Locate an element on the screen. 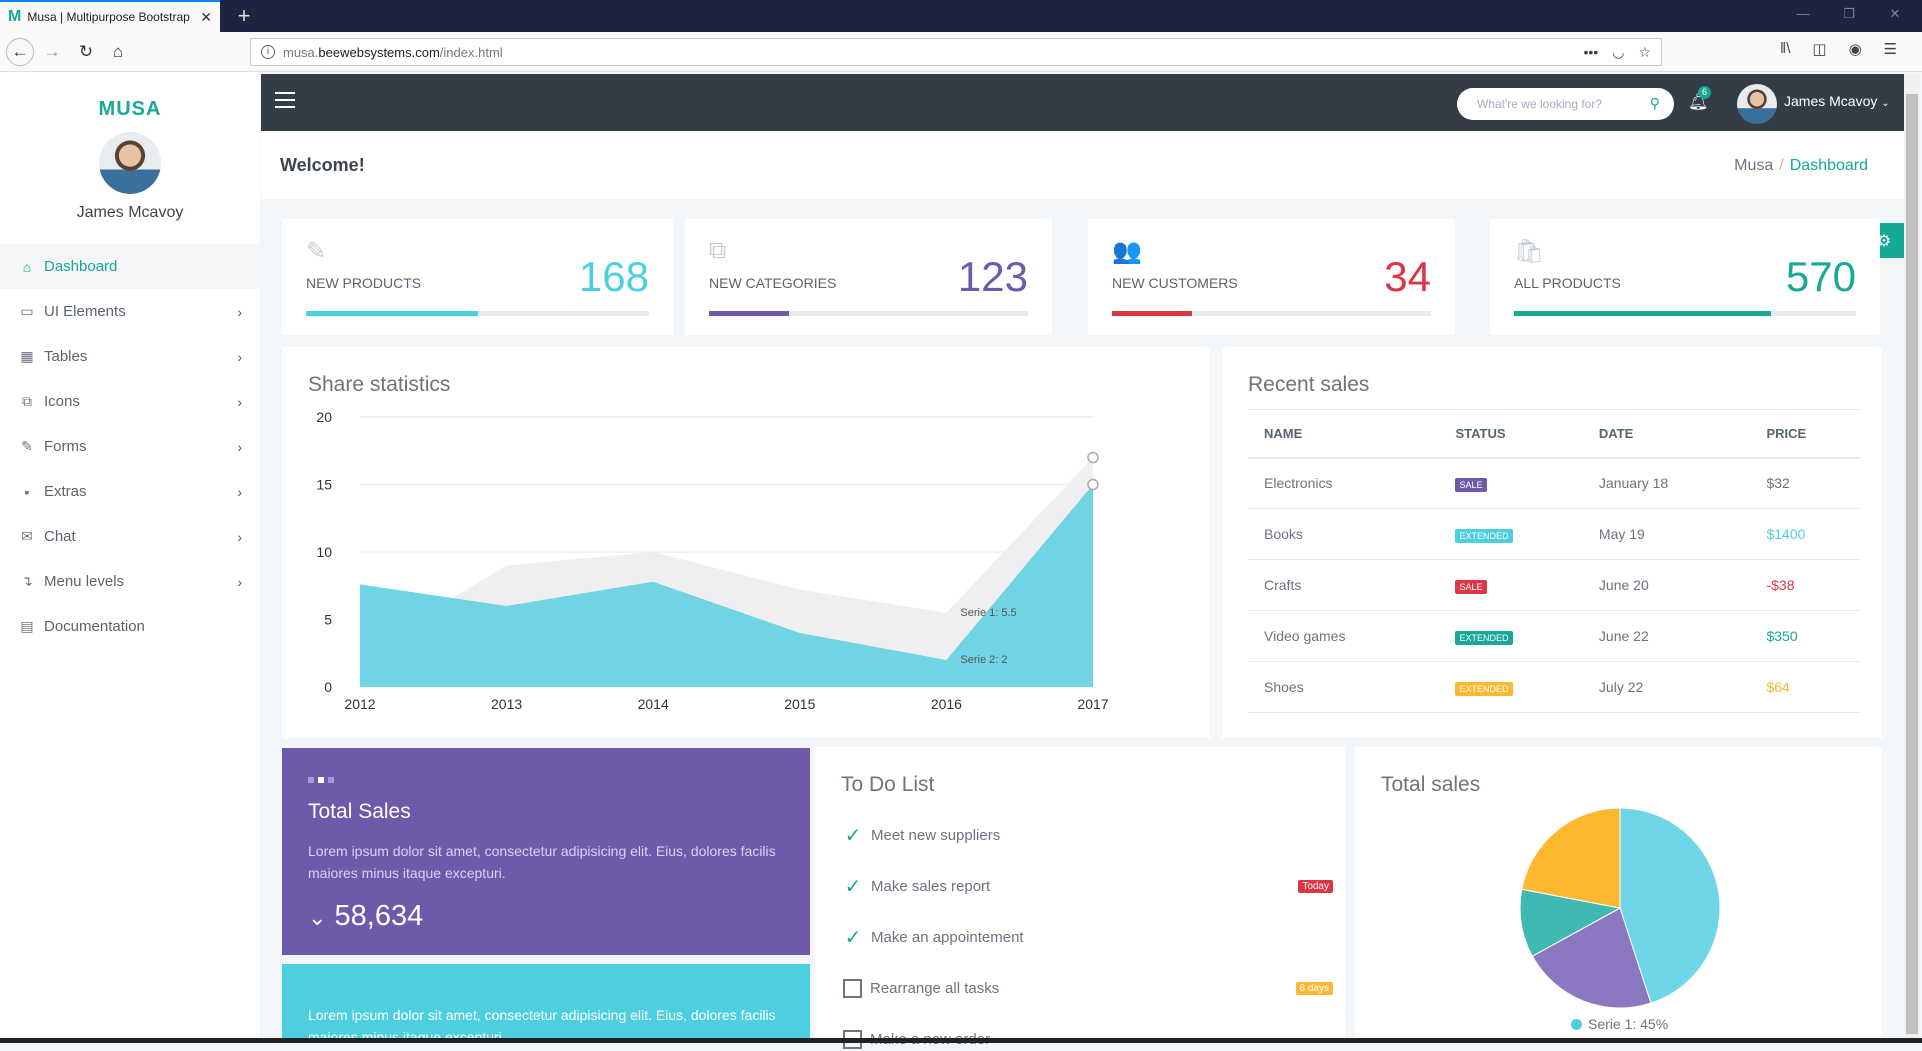 This screenshot has height=1051, width=1922. stat-card-new-customers: 👥 NEW CUSTOMERS 34 is located at coordinates (1271, 277).